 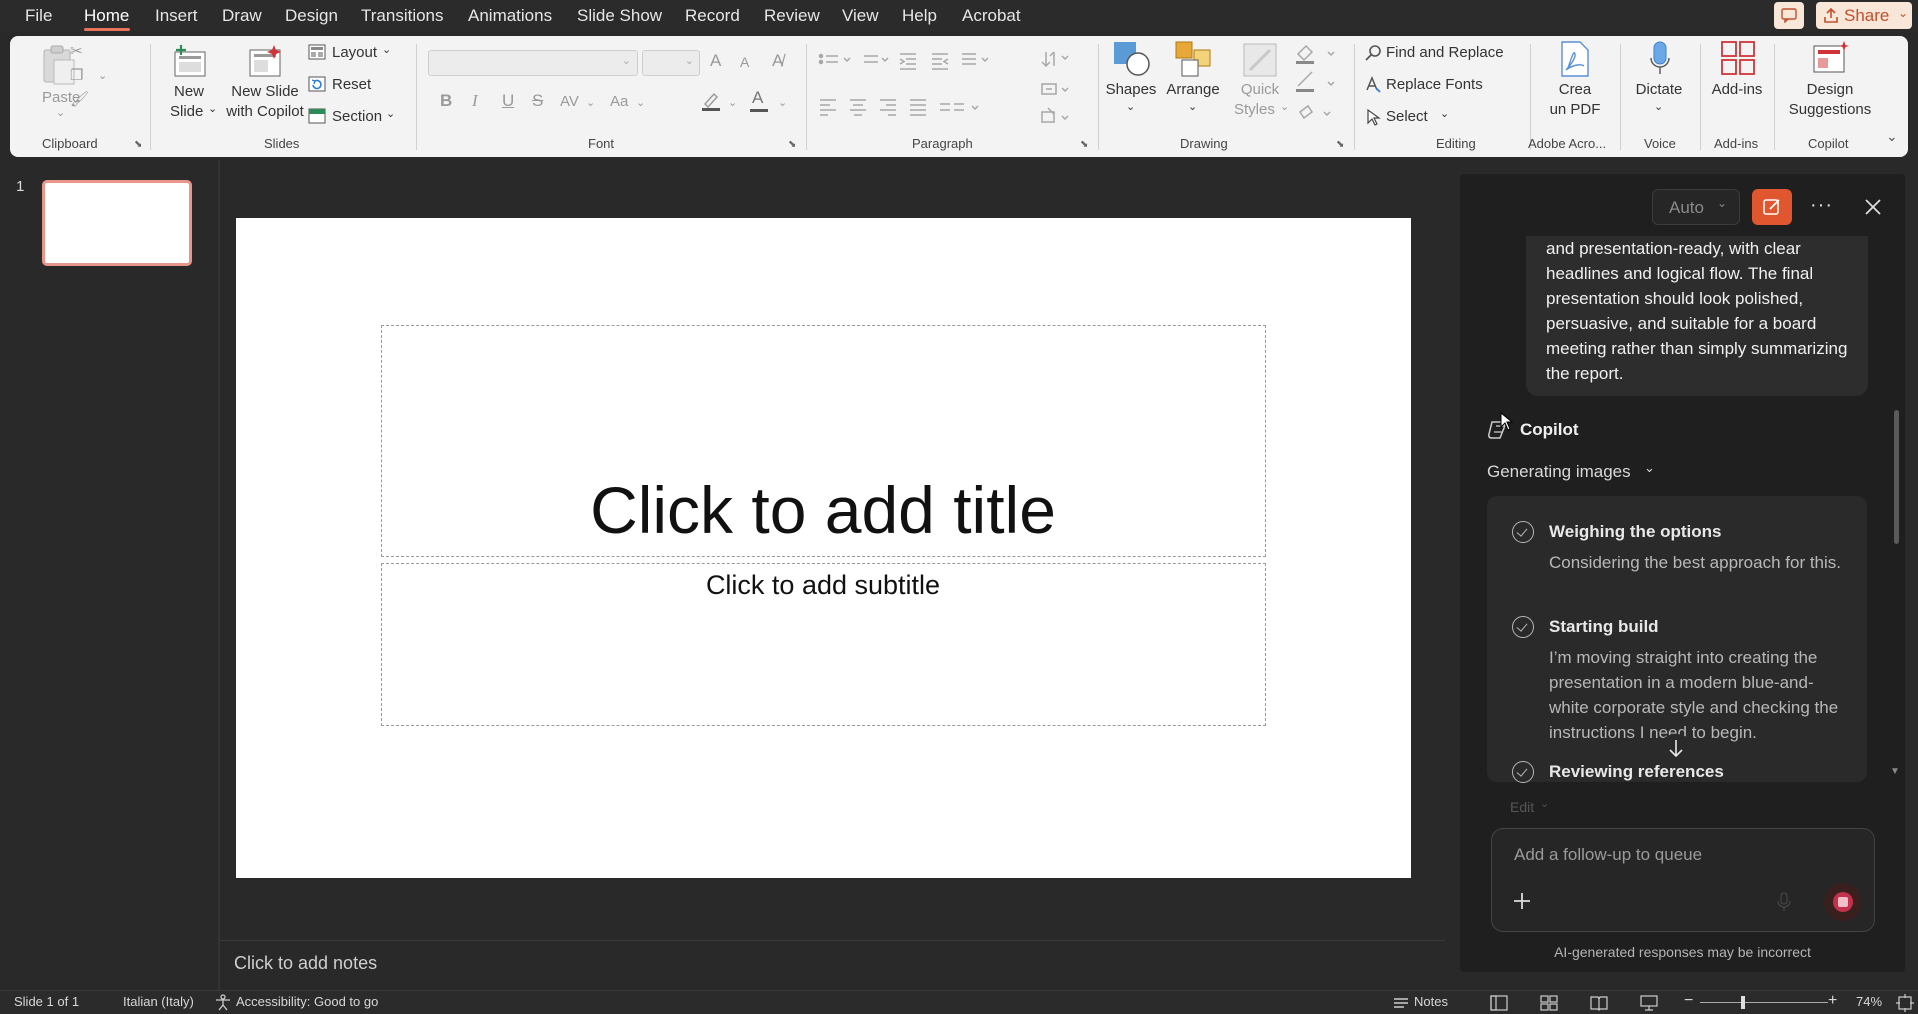 I want to click on plus-icon, so click(x=1522, y=901).